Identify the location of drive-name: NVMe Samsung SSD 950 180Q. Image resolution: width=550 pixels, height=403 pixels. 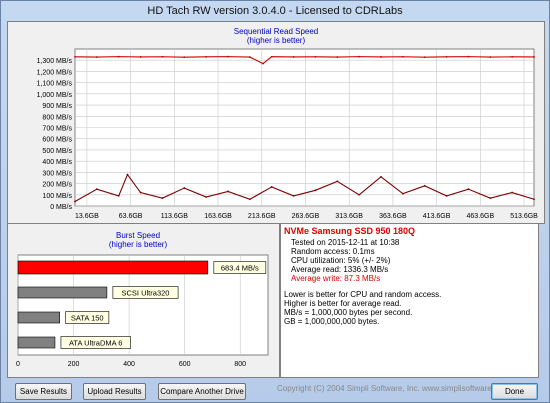
(350, 231).